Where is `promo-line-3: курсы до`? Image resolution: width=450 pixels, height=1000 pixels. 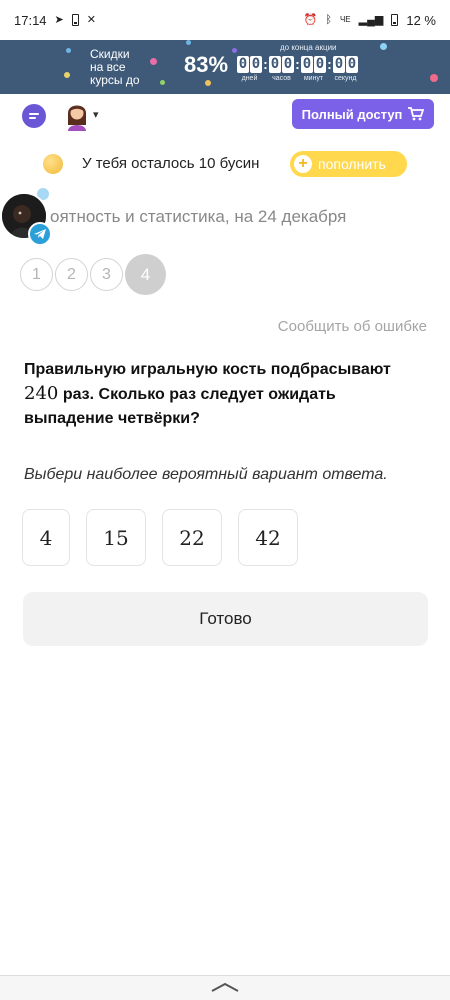
promo-line-3: курсы до is located at coordinates (115, 80).